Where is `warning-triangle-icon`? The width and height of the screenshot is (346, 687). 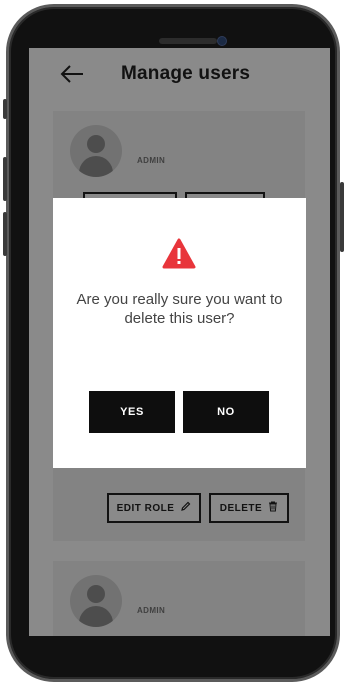
warning-triangle-icon is located at coordinates (179, 254).